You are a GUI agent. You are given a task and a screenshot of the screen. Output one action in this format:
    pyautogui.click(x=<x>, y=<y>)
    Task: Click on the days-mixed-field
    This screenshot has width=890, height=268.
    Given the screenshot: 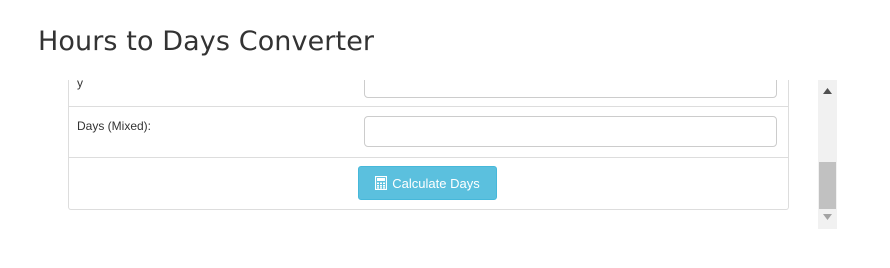 What is the action you would take?
    pyautogui.click(x=570, y=131)
    